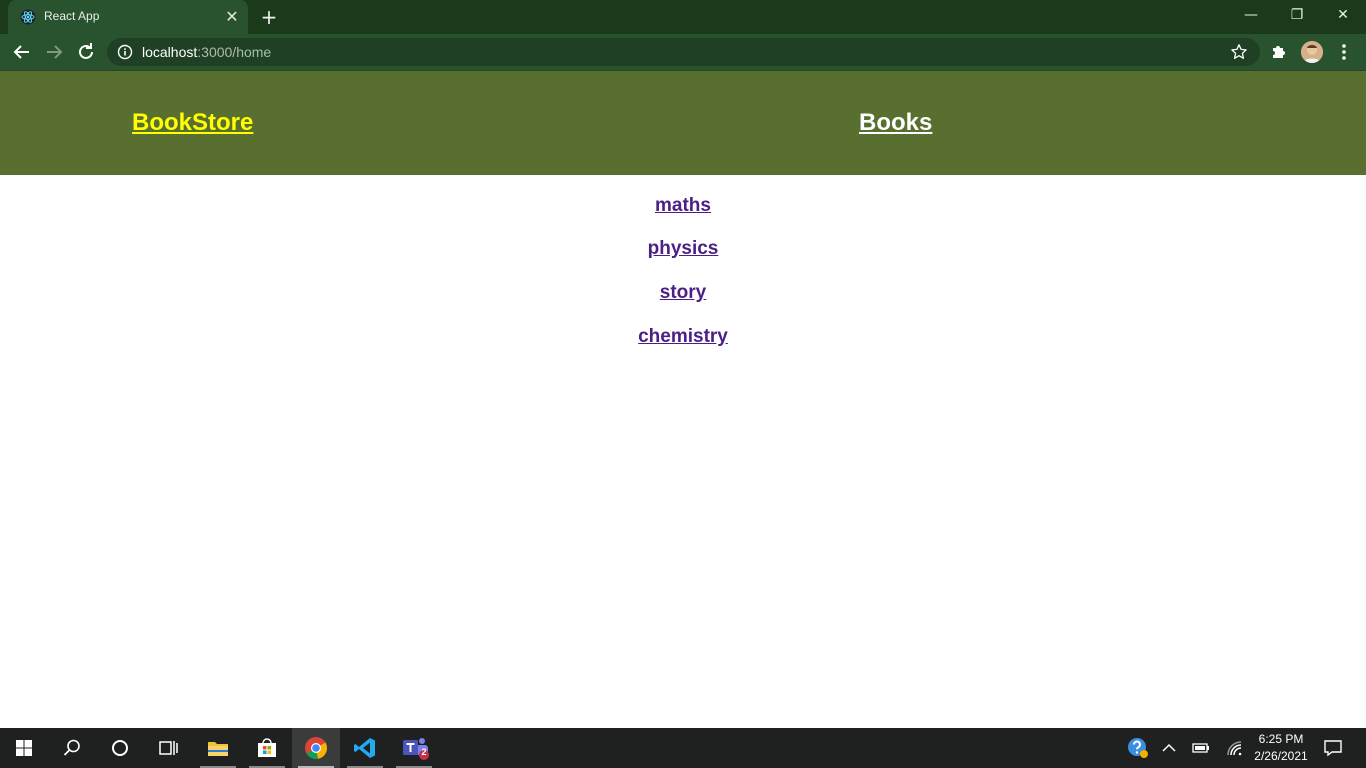  I want to click on taskbar-chrome, so click(316, 748).